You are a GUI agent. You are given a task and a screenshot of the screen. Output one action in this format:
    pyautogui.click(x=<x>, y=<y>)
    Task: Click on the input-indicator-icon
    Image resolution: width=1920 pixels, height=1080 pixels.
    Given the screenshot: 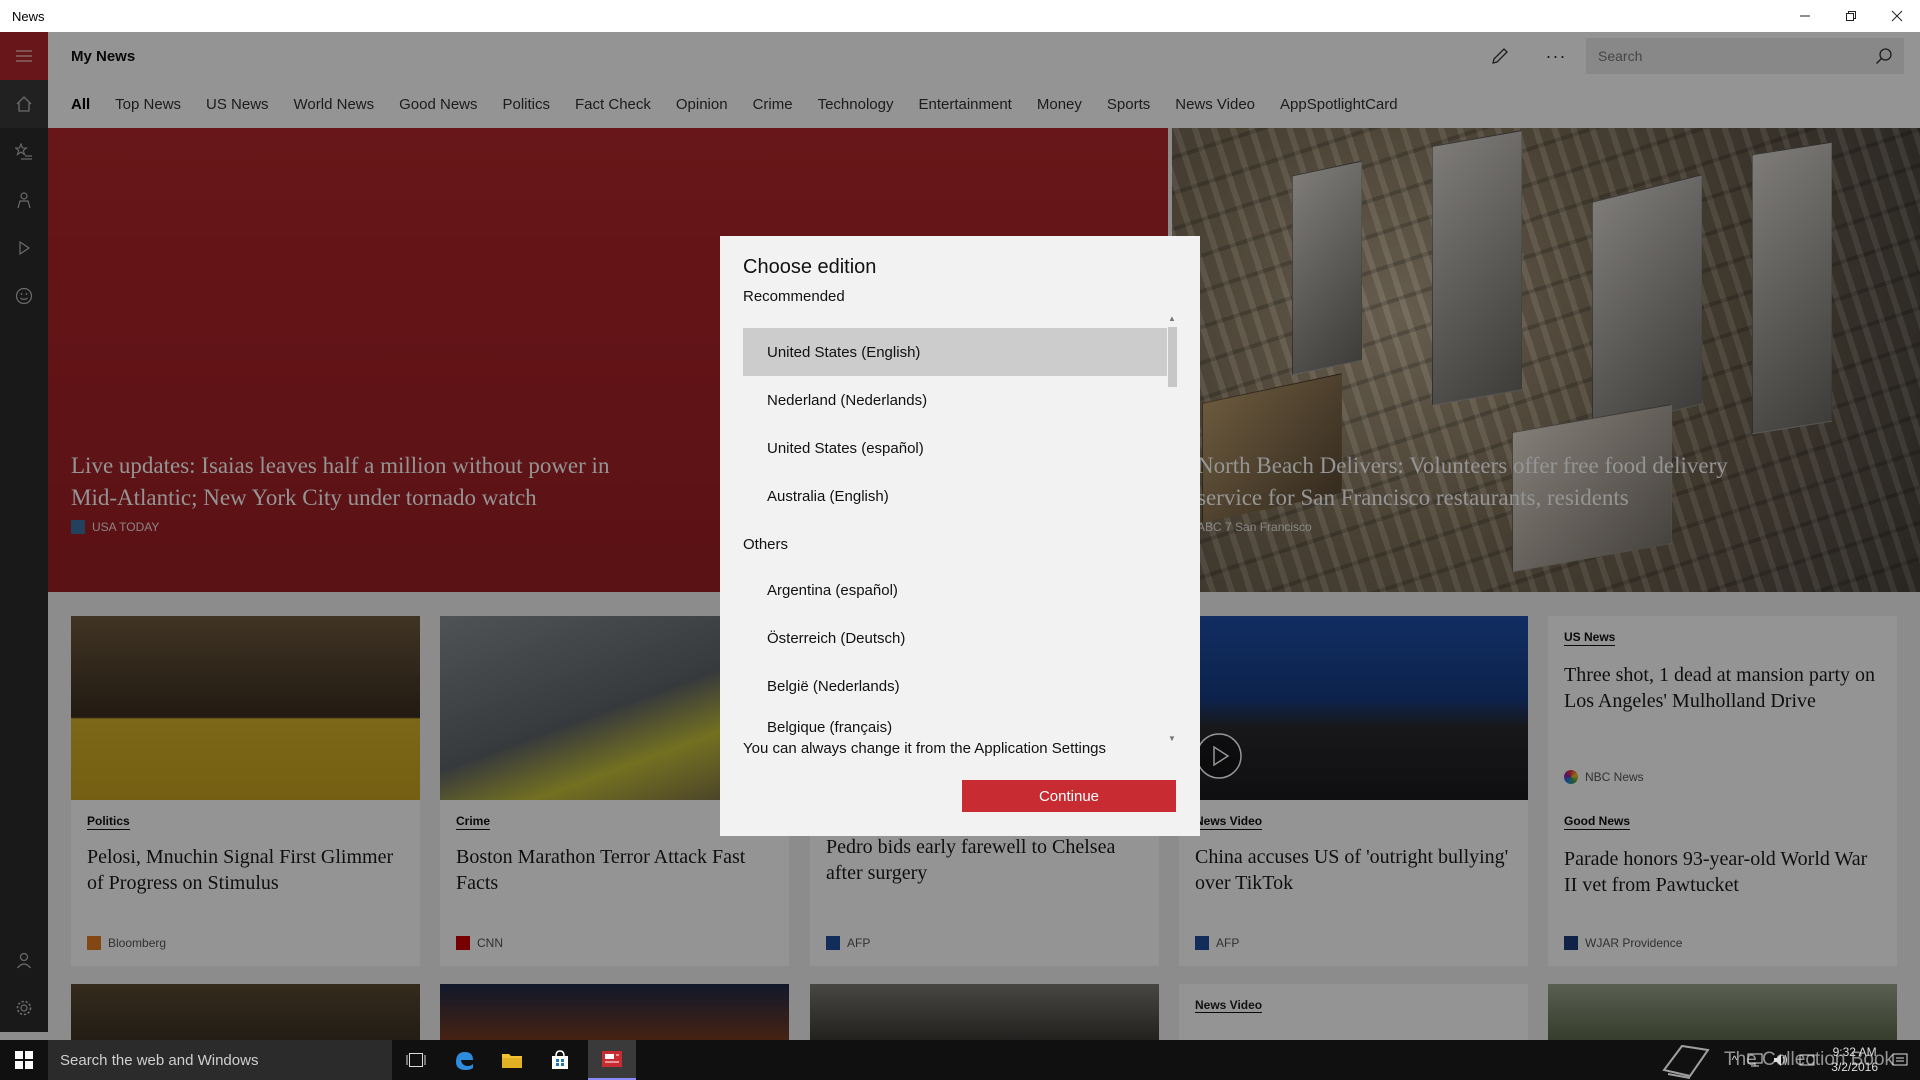 What is the action you would take?
    pyautogui.click(x=1807, y=1060)
    